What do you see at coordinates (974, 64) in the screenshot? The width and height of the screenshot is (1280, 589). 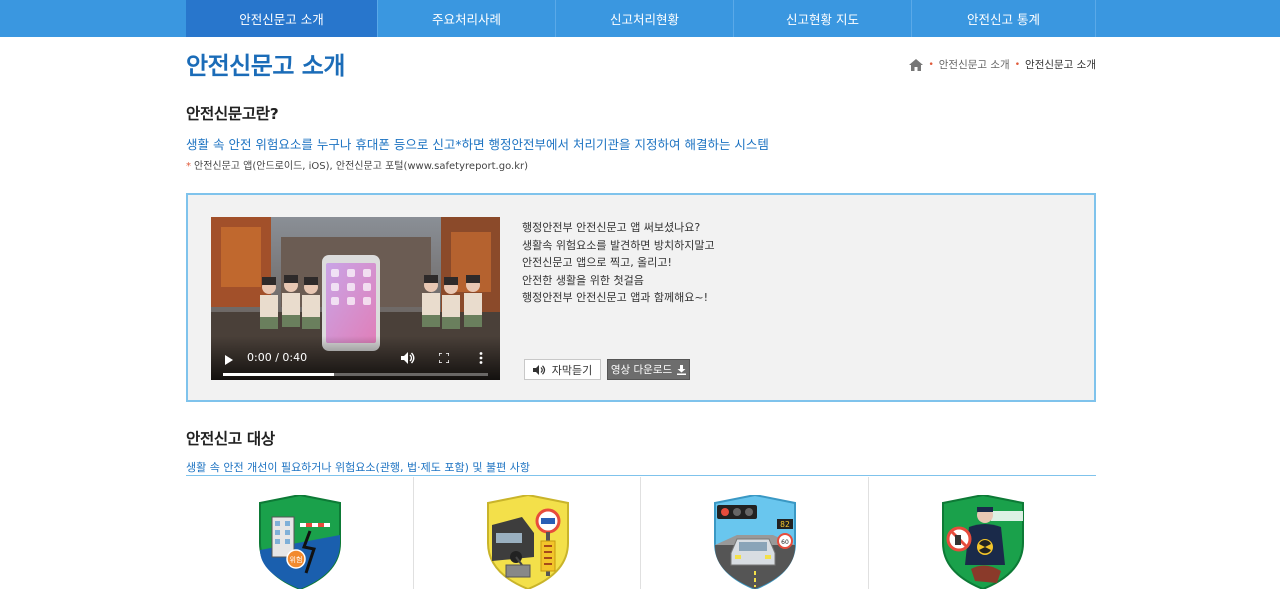 I see `breadcrumb-item: 안전신문고 소개` at bounding box center [974, 64].